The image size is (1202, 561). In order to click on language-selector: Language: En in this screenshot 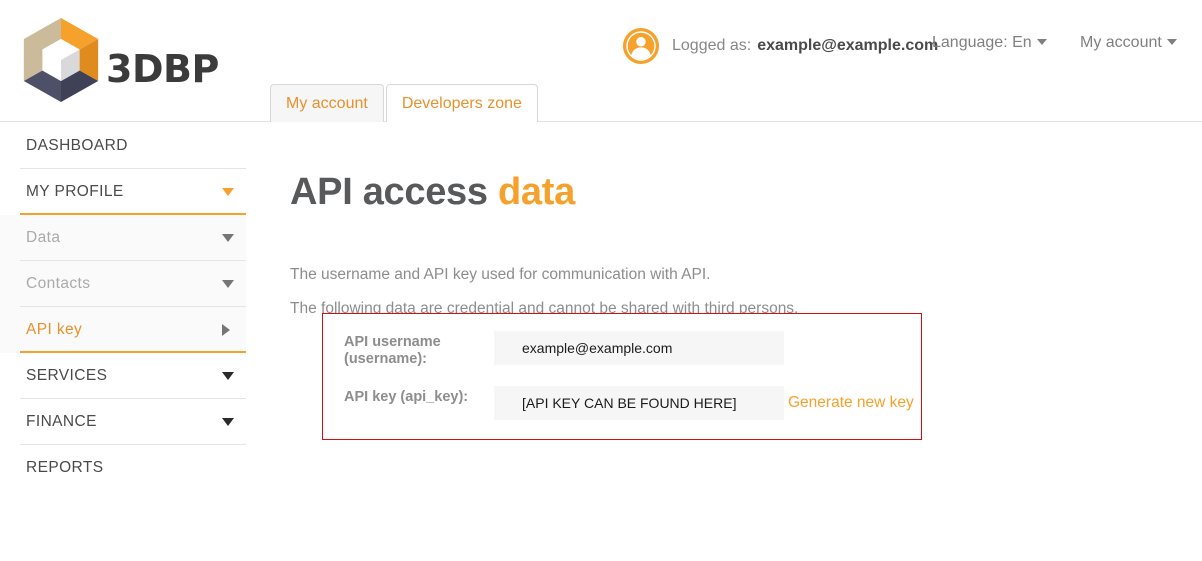, I will do `click(989, 43)`.